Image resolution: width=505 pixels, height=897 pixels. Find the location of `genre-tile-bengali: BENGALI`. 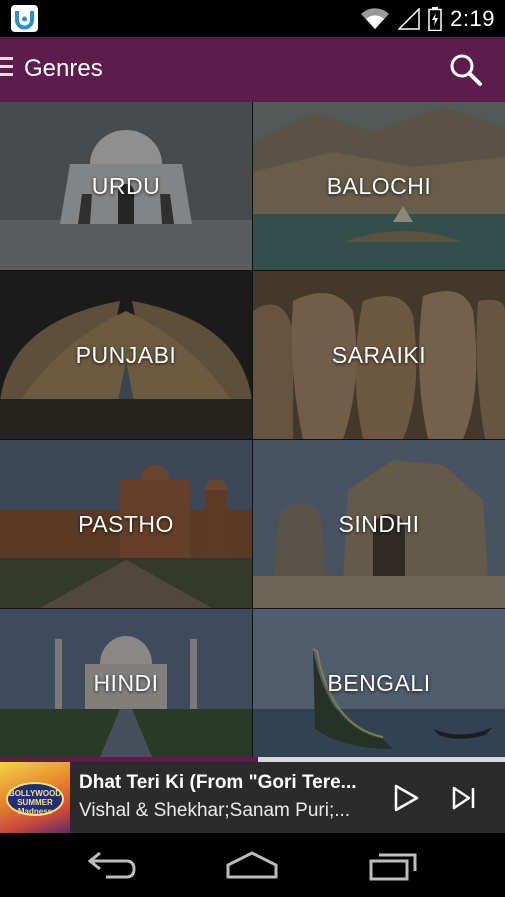

genre-tile-bengali: BENGALI is located at coordinates (379, 683).